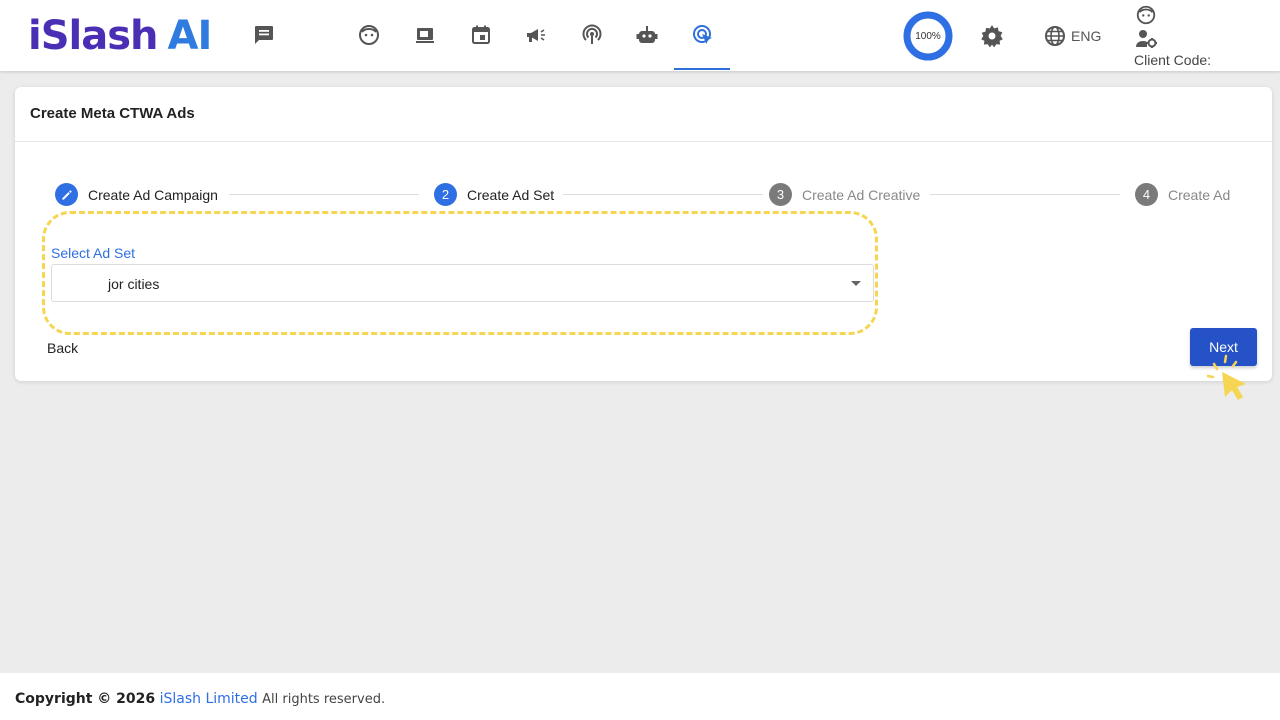 The height and width of the screenshot is (720, 1280). I want to click on step-create-ad-set: 2 Create Ad Set, so click(494, 194).